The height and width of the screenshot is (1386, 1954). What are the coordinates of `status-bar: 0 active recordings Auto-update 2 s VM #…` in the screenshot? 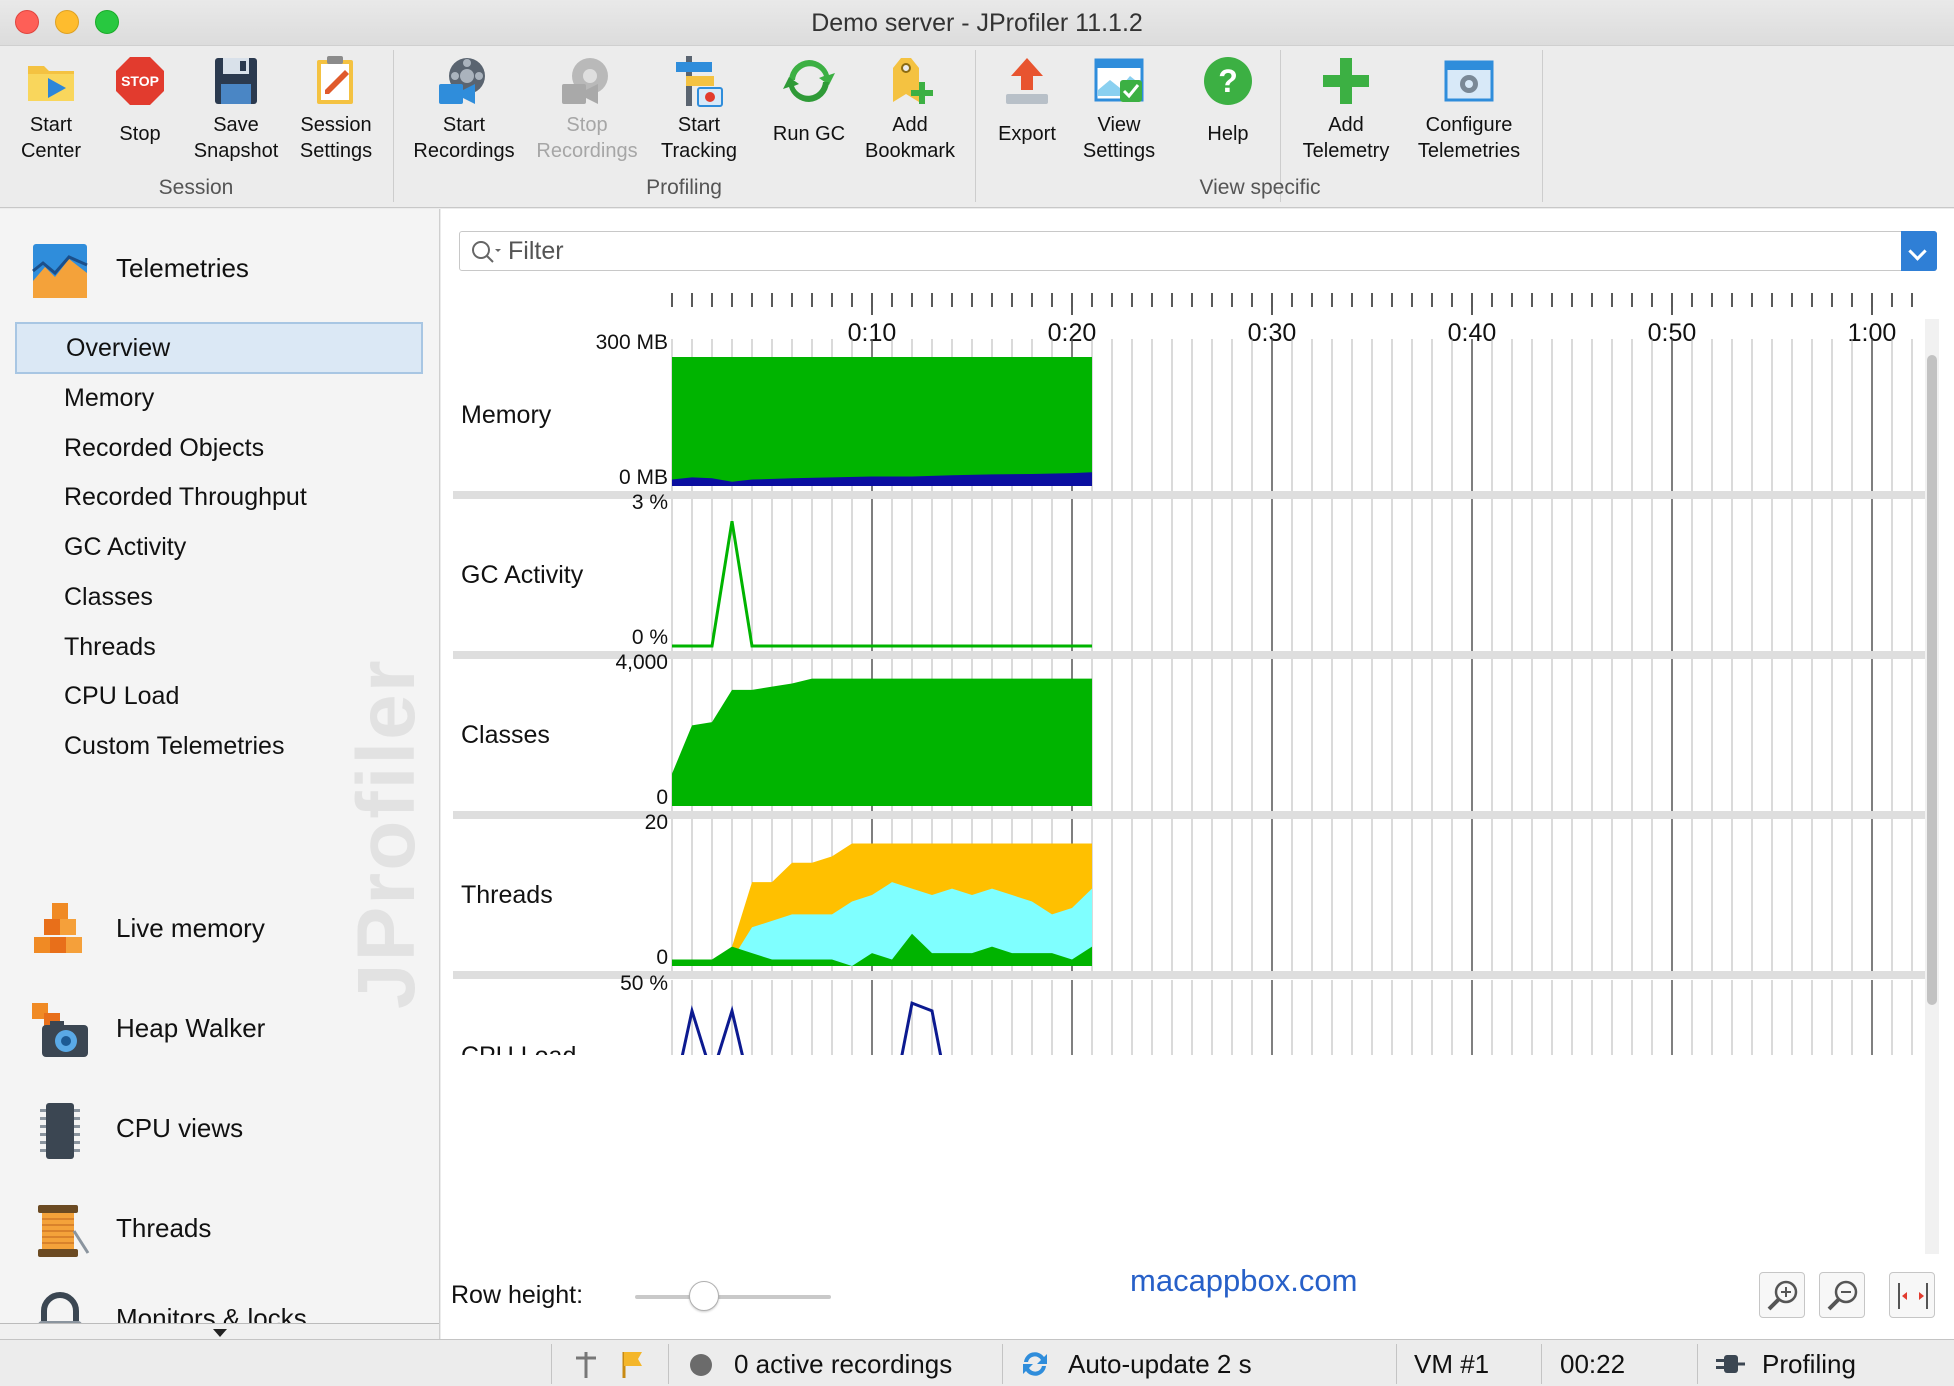 It's located at (977, 1362).